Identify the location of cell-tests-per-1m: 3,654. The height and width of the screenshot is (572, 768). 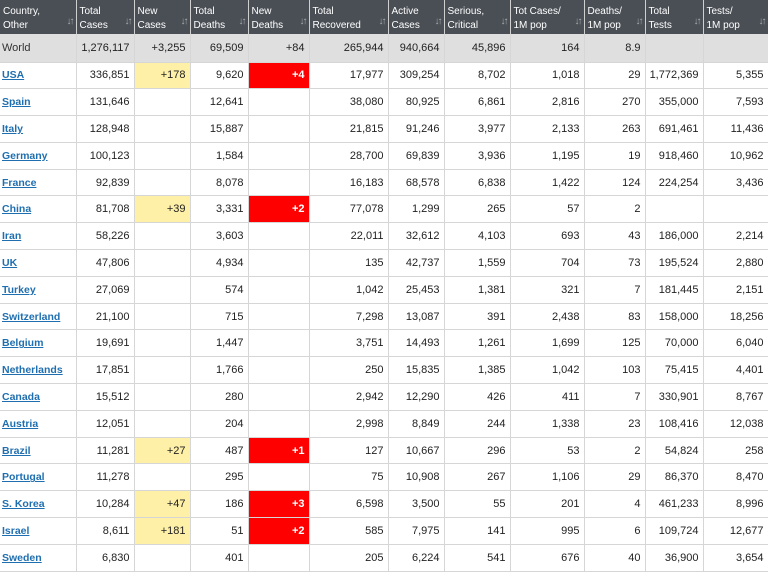
(735, 558).